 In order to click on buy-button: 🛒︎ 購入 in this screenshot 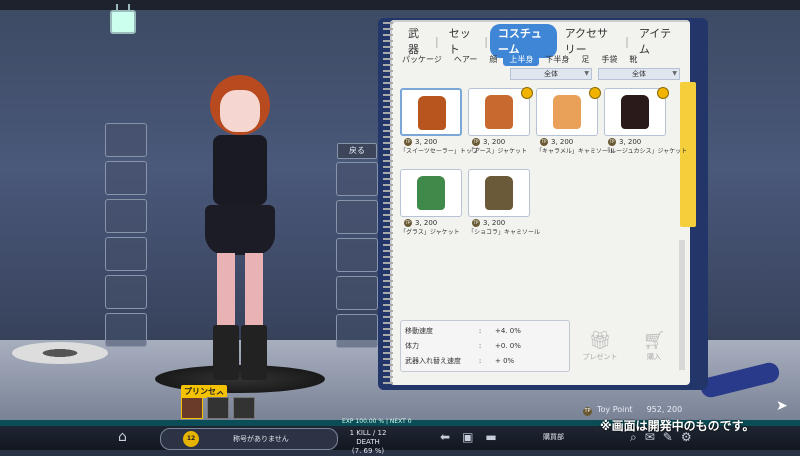, I will do `click(654, 346)`.